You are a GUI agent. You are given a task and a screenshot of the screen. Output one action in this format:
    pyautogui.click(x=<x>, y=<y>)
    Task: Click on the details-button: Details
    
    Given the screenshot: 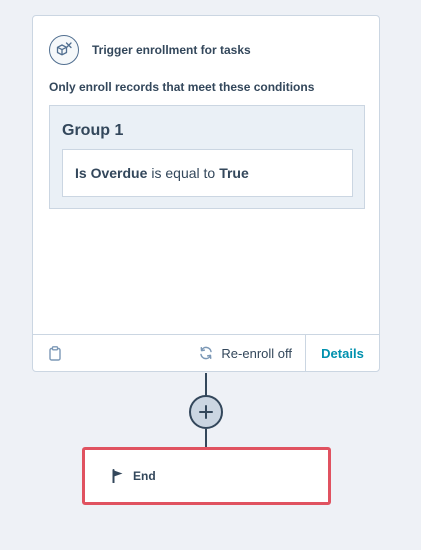 What is the action you would take?
    pyautogui.click(x=342, y=353)
    